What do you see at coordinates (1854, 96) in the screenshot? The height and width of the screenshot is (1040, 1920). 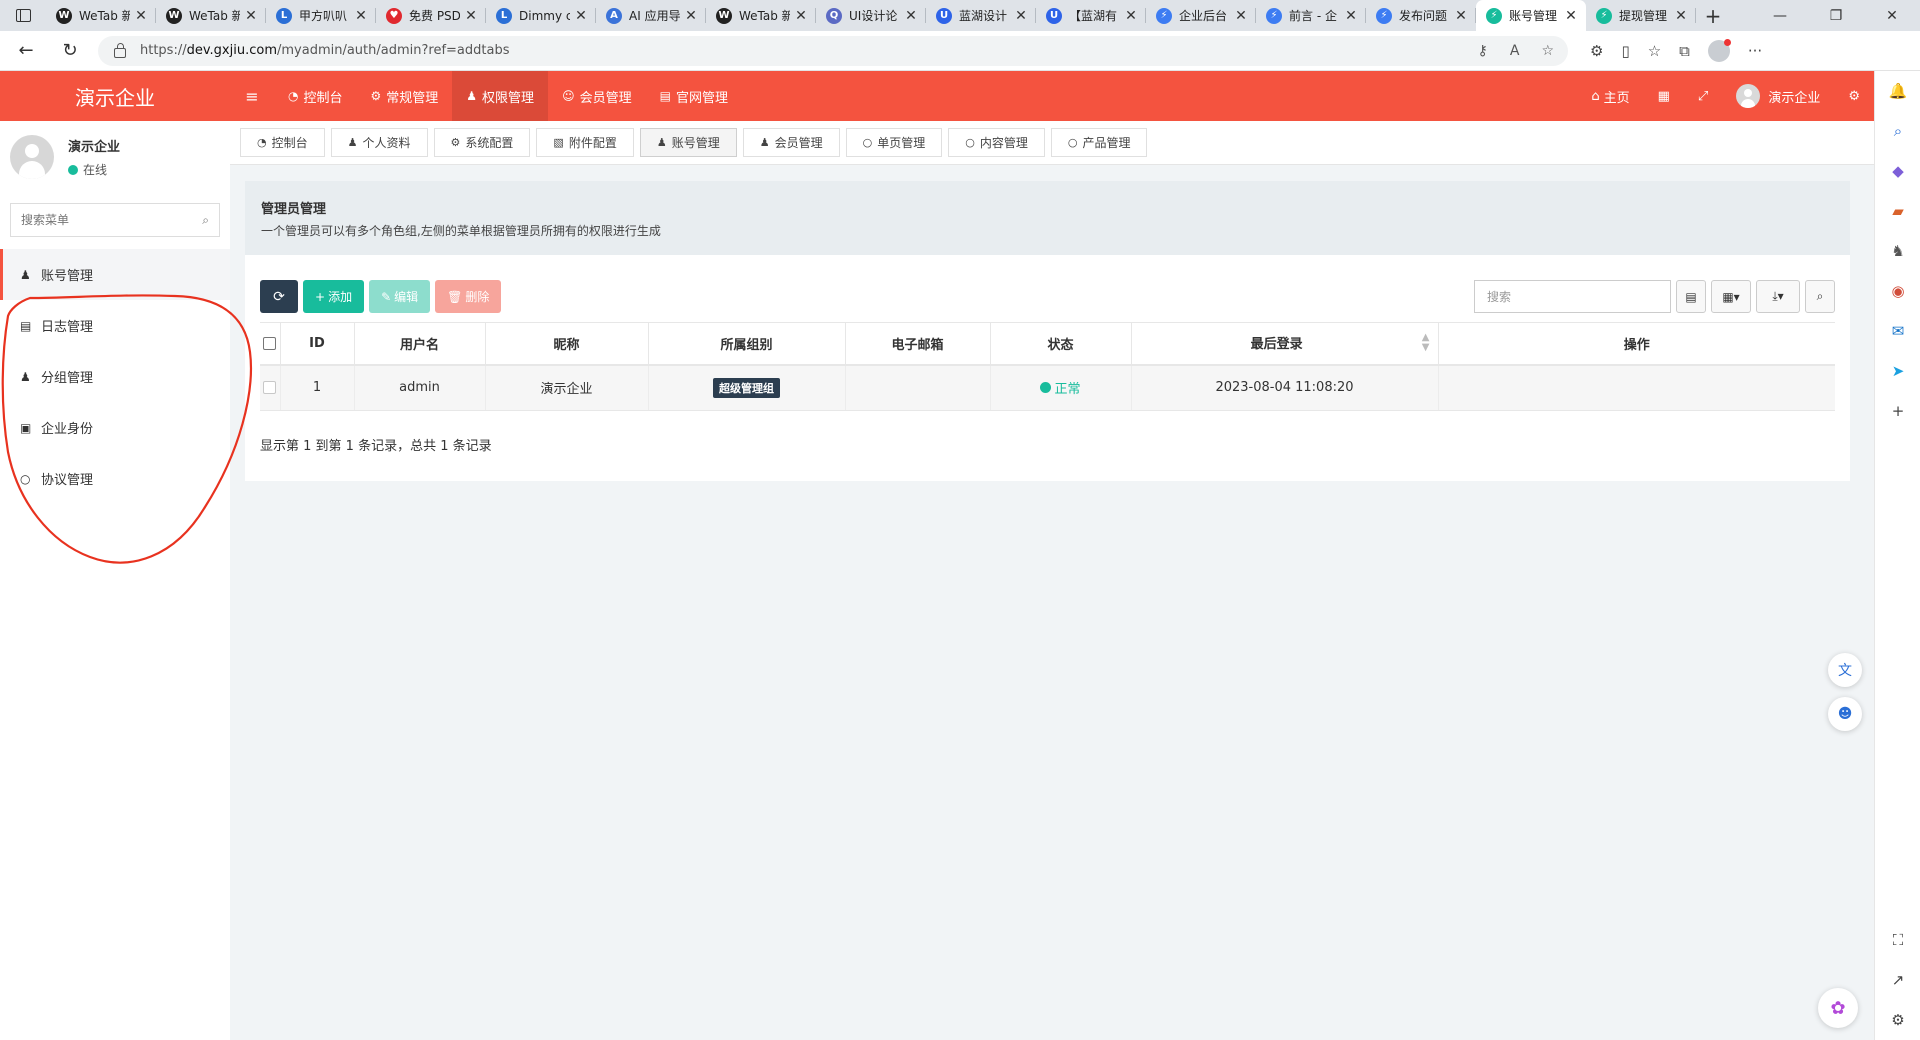 I see `settings-cogs-icon: ⚙` at bounding box center [1854, 96].